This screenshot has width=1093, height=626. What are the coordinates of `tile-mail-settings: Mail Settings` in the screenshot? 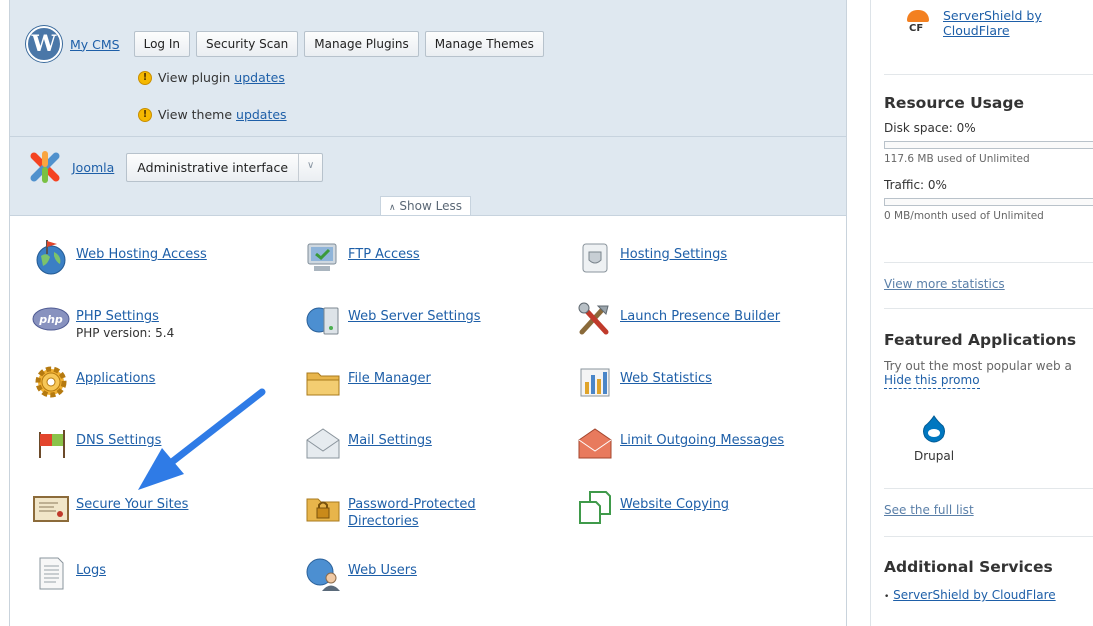 It's located at (368, 443).